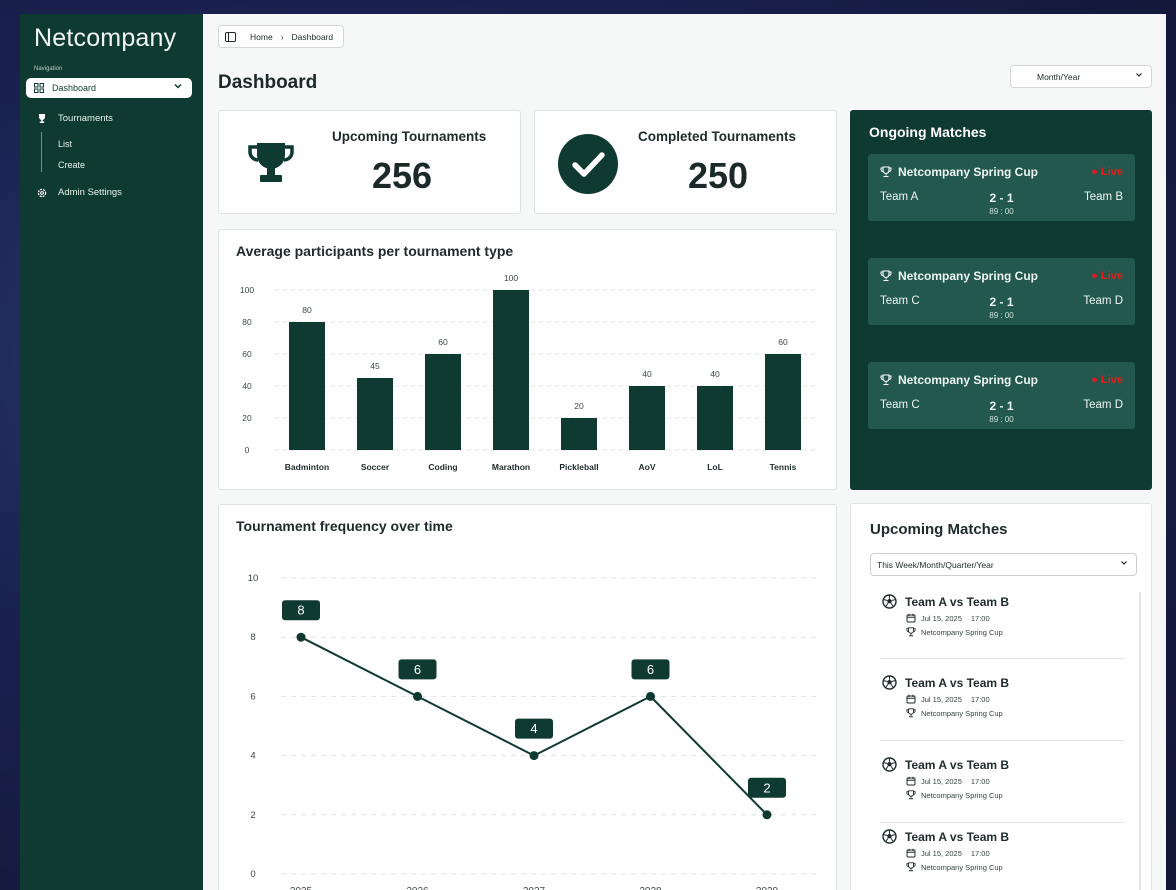 Image resolution: width=1176 pixels, height=890 pixels. I want to click on data-label: 40, so click(647, 374).